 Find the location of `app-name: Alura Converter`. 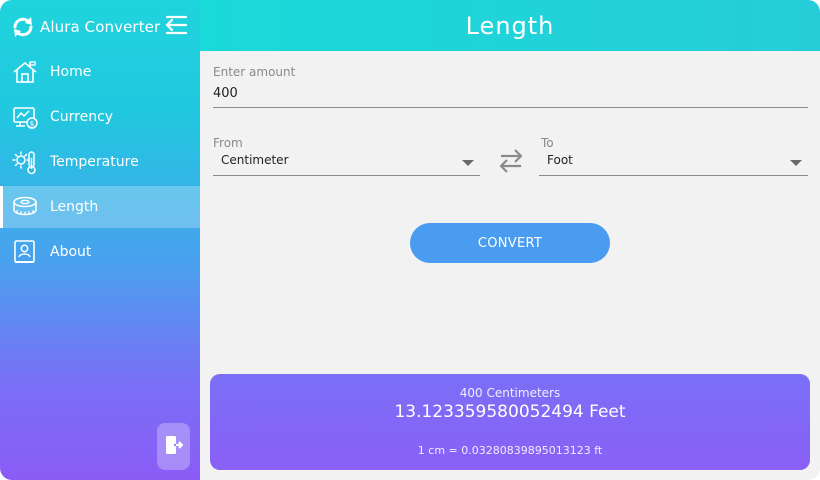

app-name: Alura Converter is located at coordinates (100, 27).